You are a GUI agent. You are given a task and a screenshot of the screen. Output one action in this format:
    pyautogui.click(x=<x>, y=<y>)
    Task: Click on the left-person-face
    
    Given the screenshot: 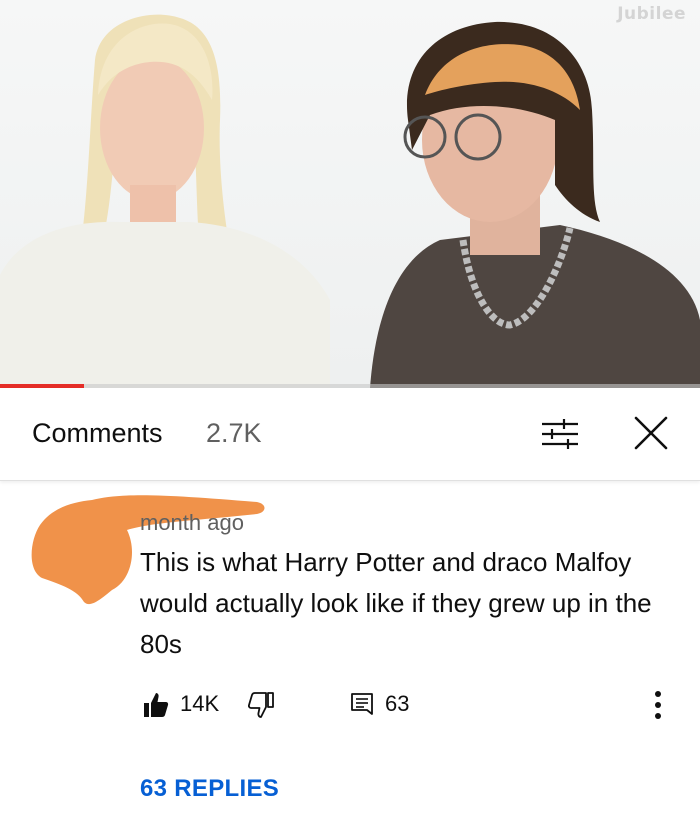 What is the action you would take?
    pyautogui.click(x=152, y=128)
    